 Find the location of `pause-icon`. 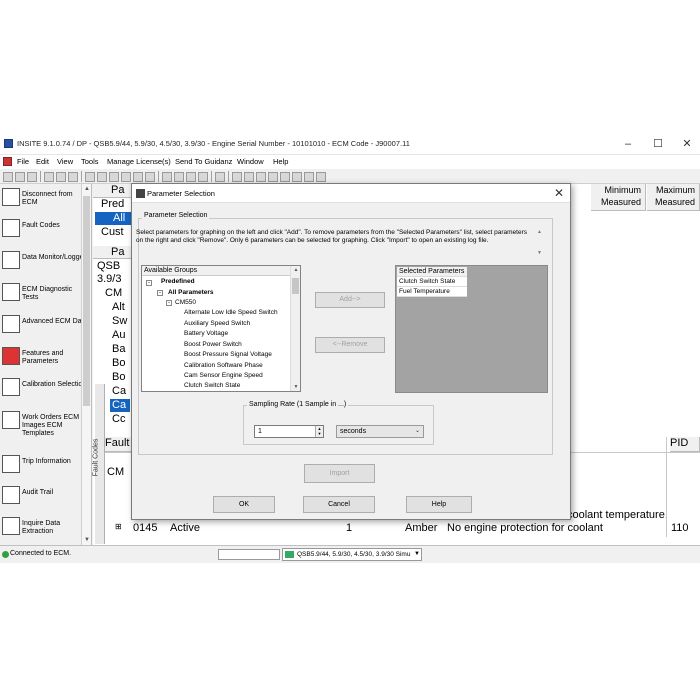

pause-icon is located at coordinates (273, 177).